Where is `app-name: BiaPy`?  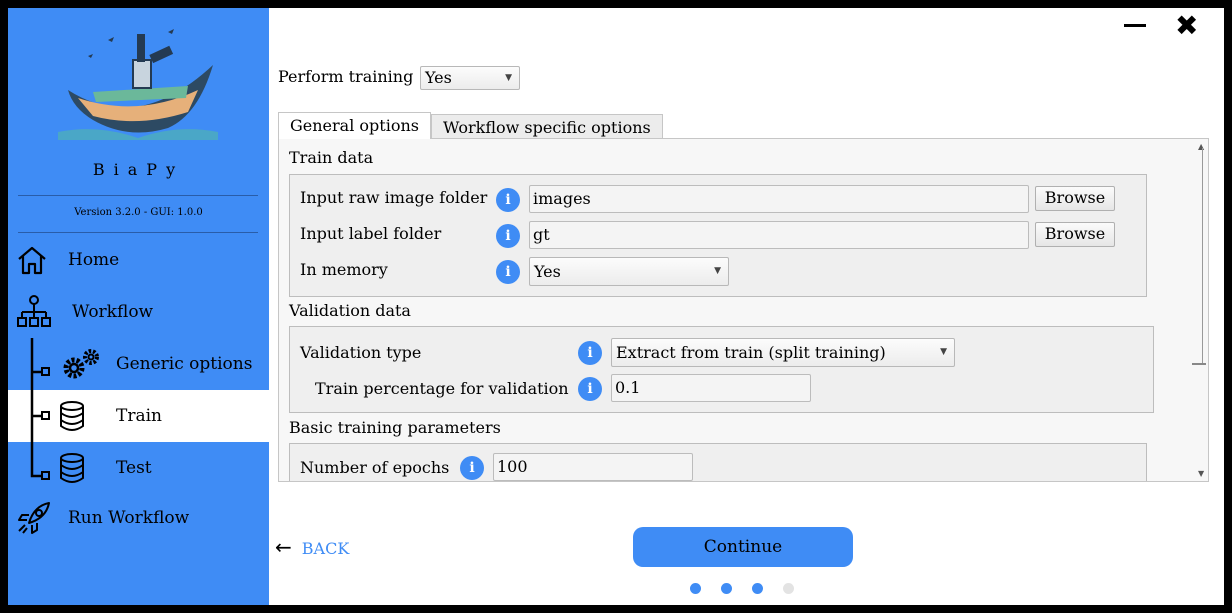 app-name: BiaPy is located at coordinates (138, 169).